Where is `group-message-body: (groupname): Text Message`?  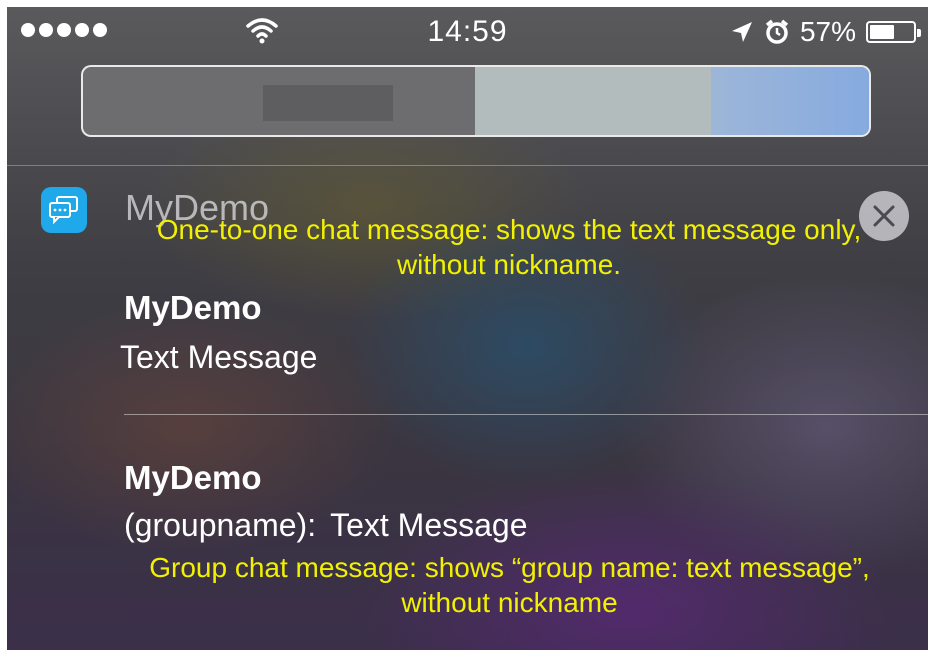
group-message-body: (groupname): Text Message is located at coordinates (326, 525).